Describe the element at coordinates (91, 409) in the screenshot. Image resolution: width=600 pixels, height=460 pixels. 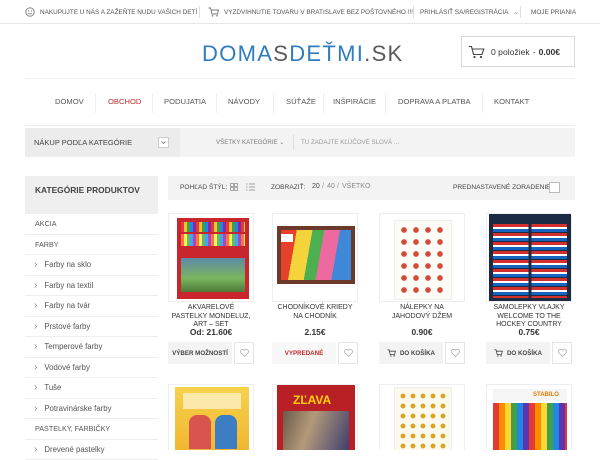
I see `sidebar-item-potravinarske-farby: Potravinárske farby` at that location.